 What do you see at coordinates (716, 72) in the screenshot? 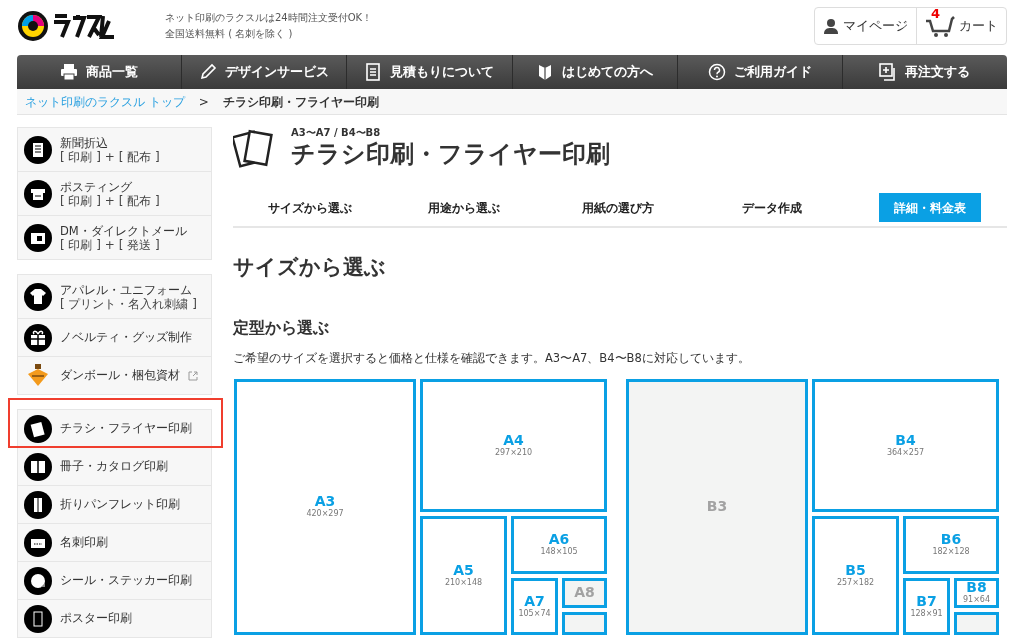
I see `help-icon` at bounding box center [716, 72].